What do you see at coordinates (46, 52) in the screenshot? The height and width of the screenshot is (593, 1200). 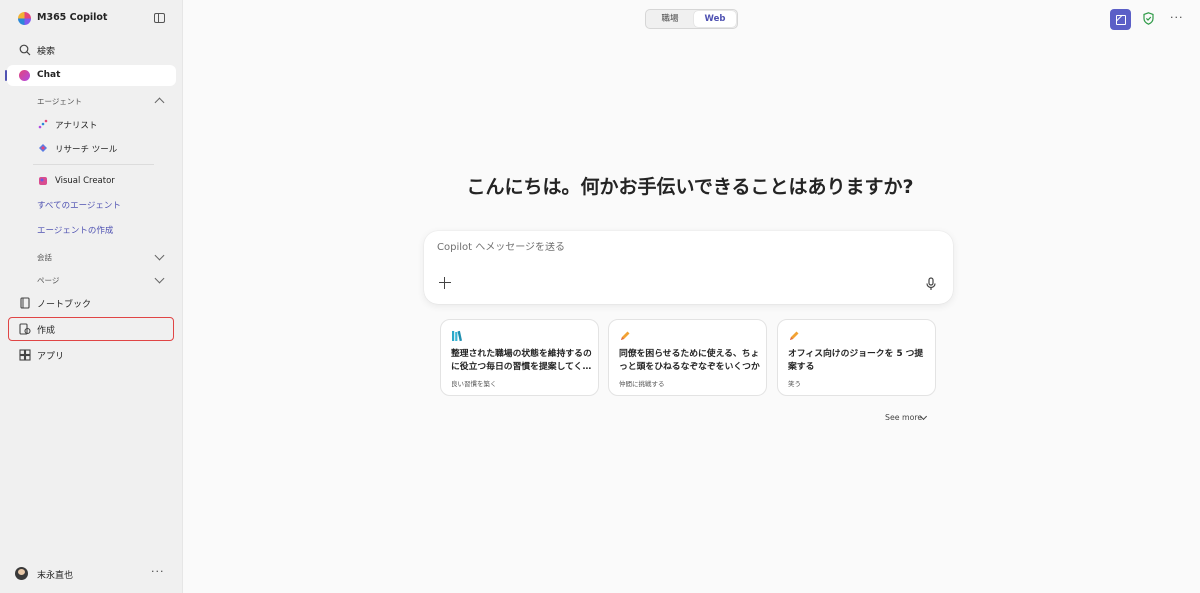 I see `sidebar-item-label: 検索` at bounding box center [46, 52].